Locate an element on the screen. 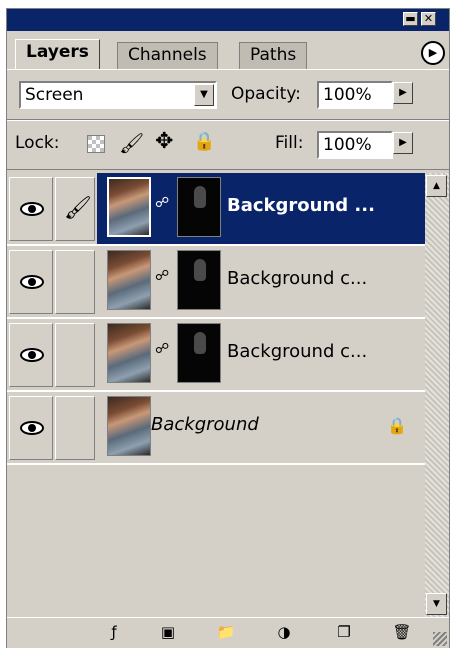  fill-field: 100% is located at coordinates (355, 145).